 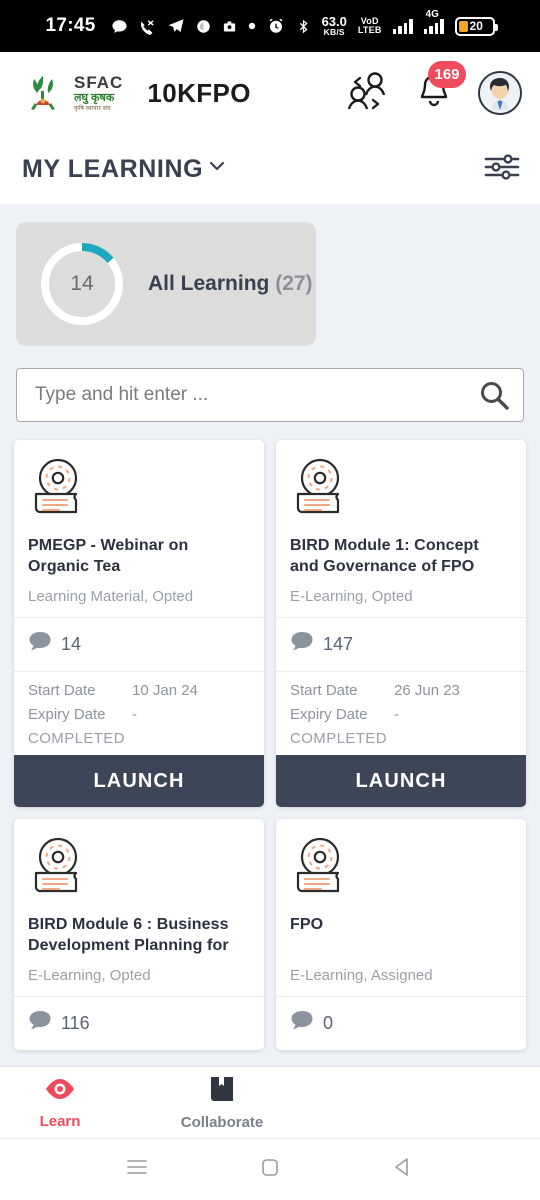 What do you see at coordinates (403, 1169) in the screenshot?
I see `back-icon` at bounding box center [403, 1169].